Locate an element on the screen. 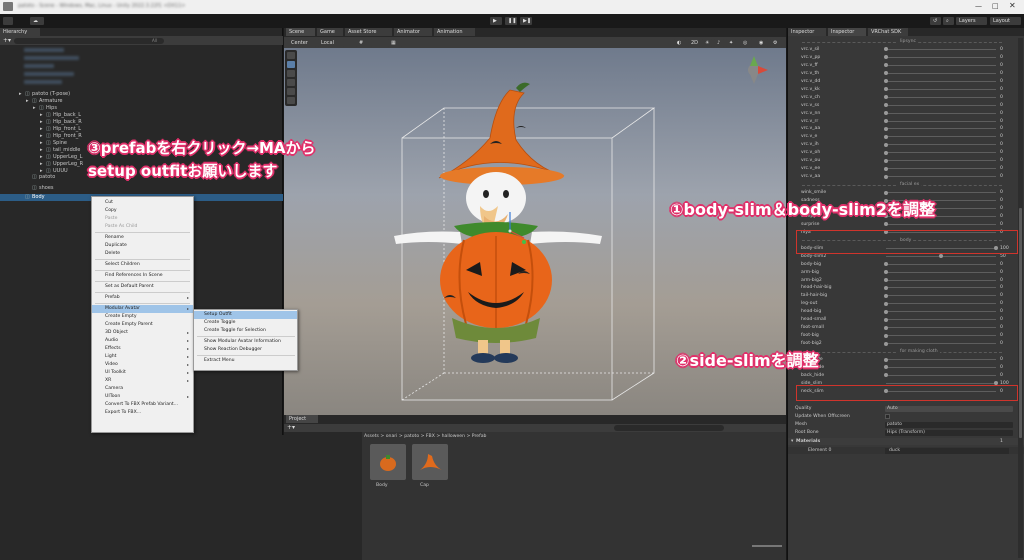 Image resolution: width=1024 pixels, height=560 pixels. scrollbar-thumb is located at coordinates (1020, 323).